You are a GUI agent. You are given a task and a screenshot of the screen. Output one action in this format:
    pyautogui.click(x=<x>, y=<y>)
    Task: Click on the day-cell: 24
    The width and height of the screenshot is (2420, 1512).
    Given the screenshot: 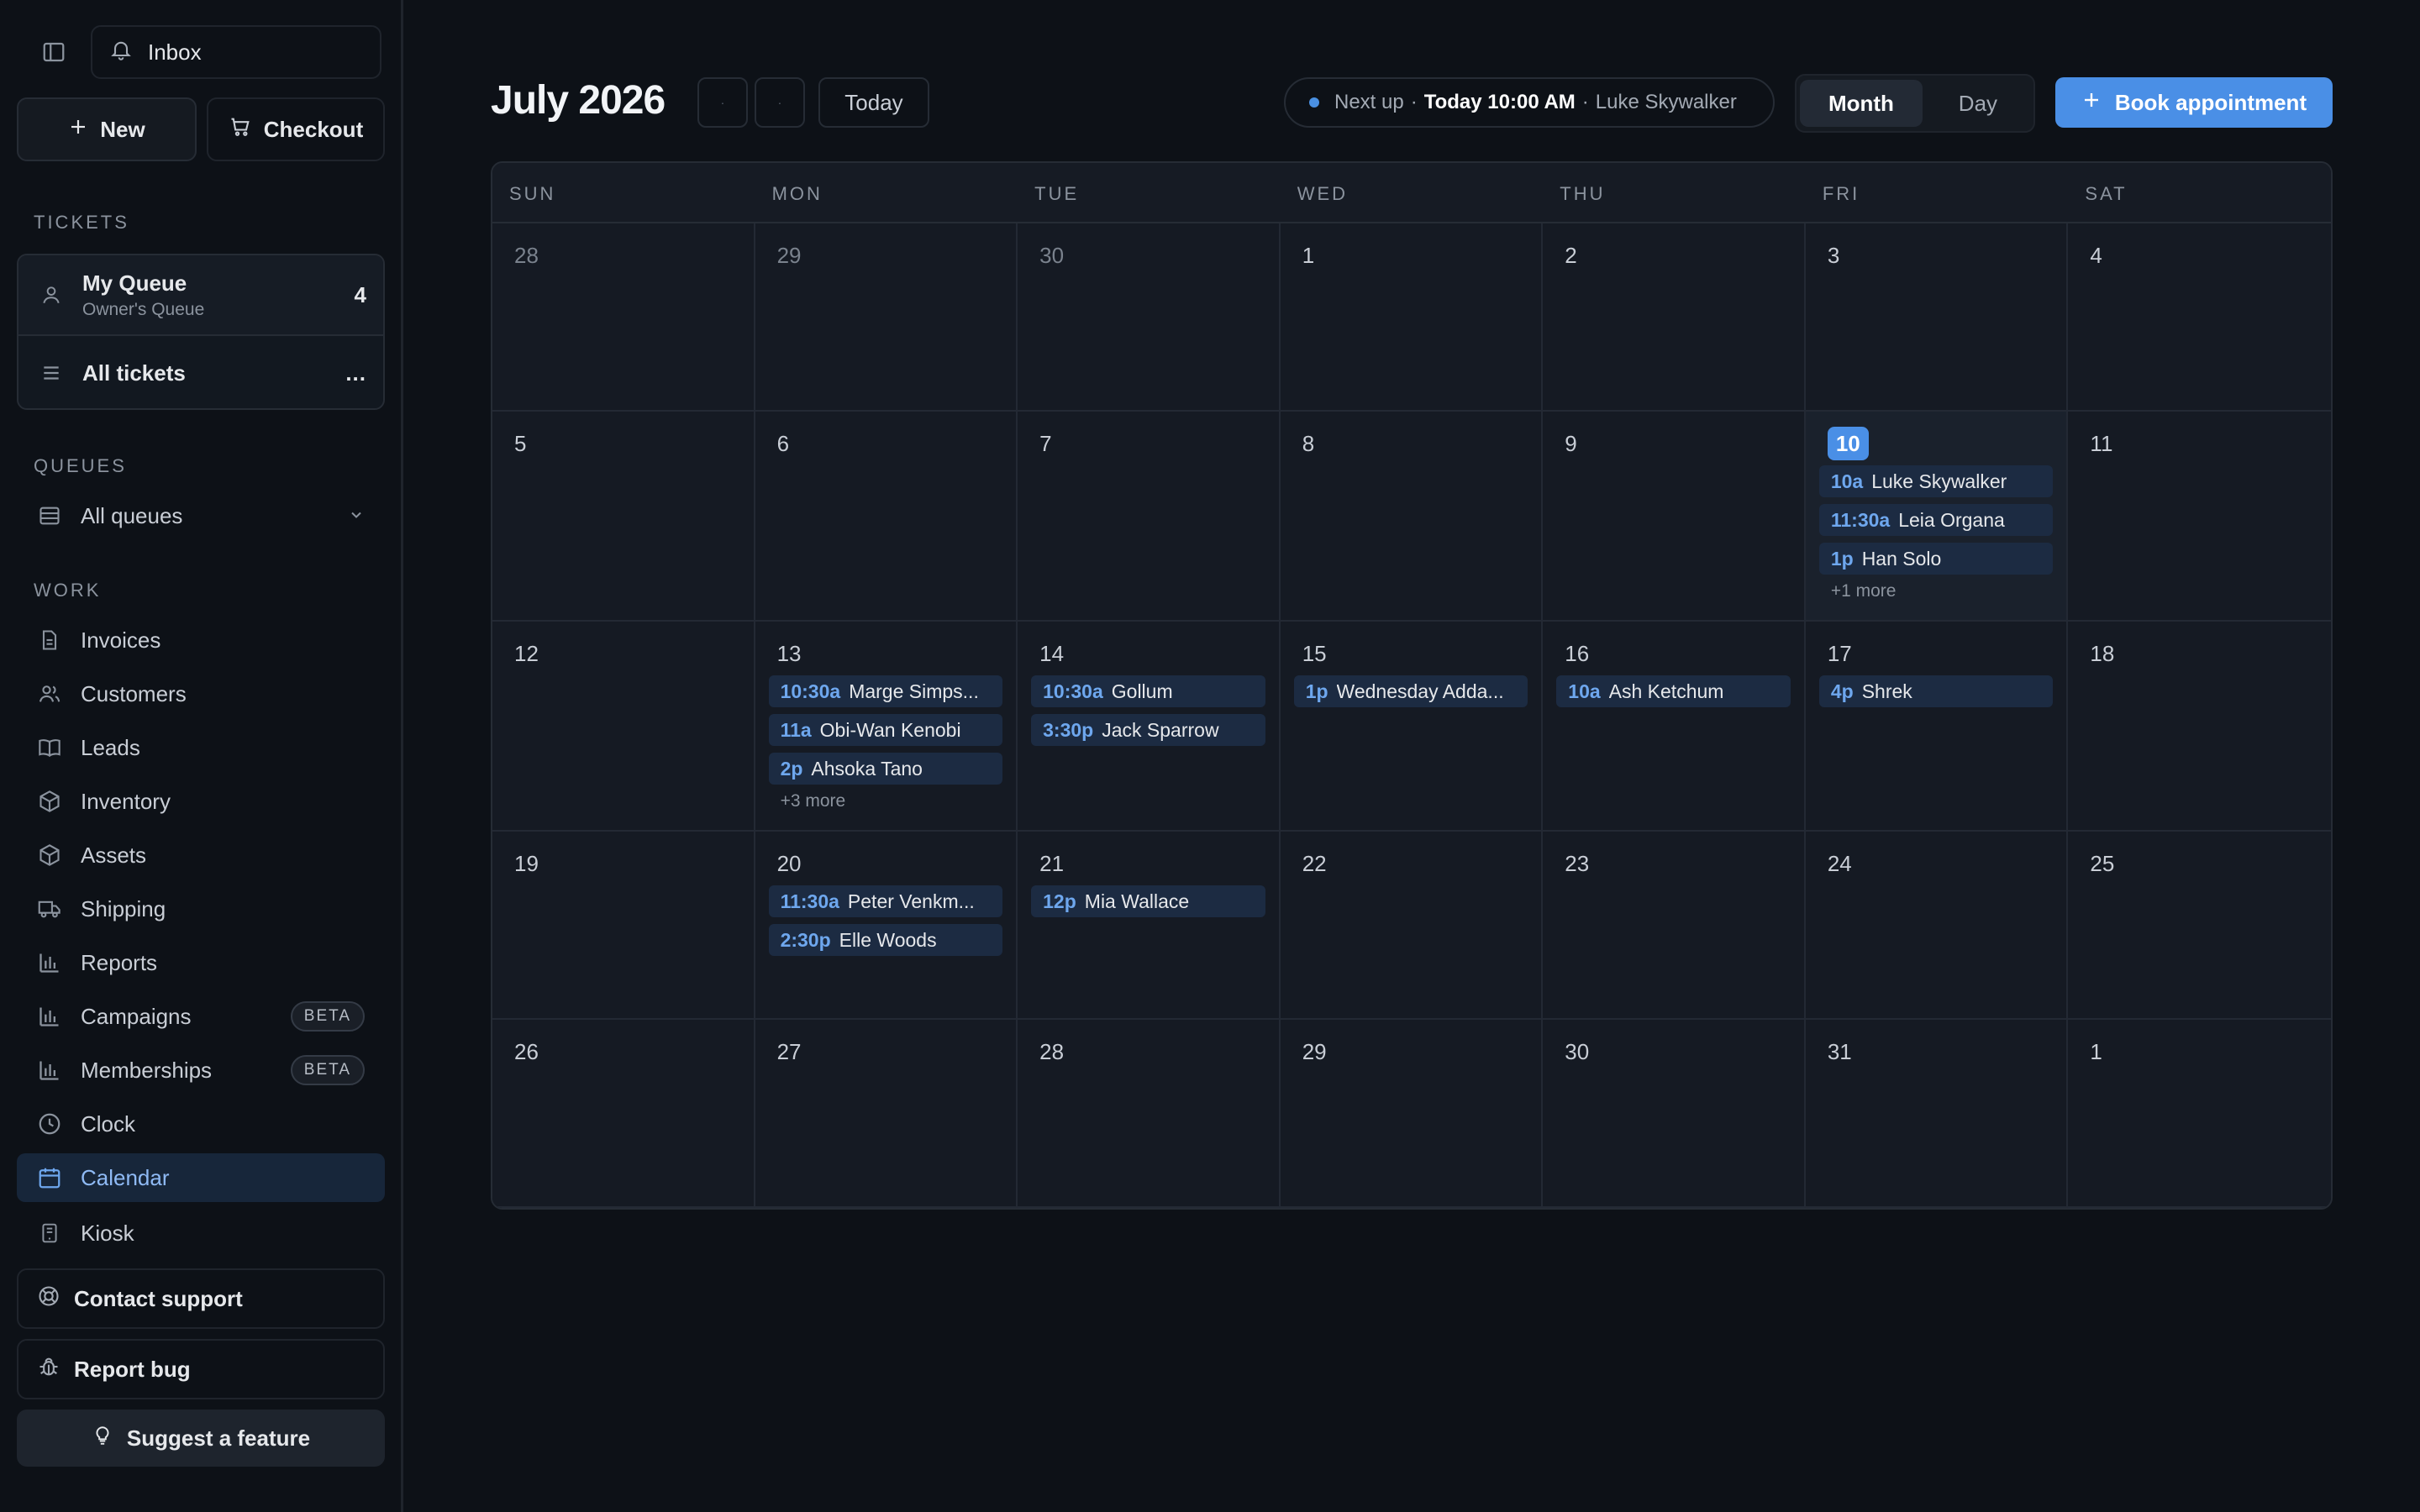 What is the action you would take?
    pyautogui.click(x=1937, y=926)
    